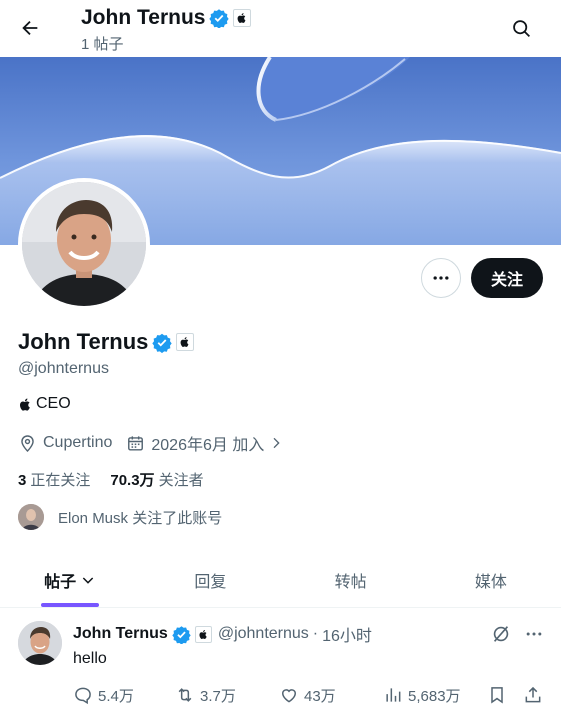  I want to click on followed-by-text: Elon Musk 关注了此账号, so click(140, 518).